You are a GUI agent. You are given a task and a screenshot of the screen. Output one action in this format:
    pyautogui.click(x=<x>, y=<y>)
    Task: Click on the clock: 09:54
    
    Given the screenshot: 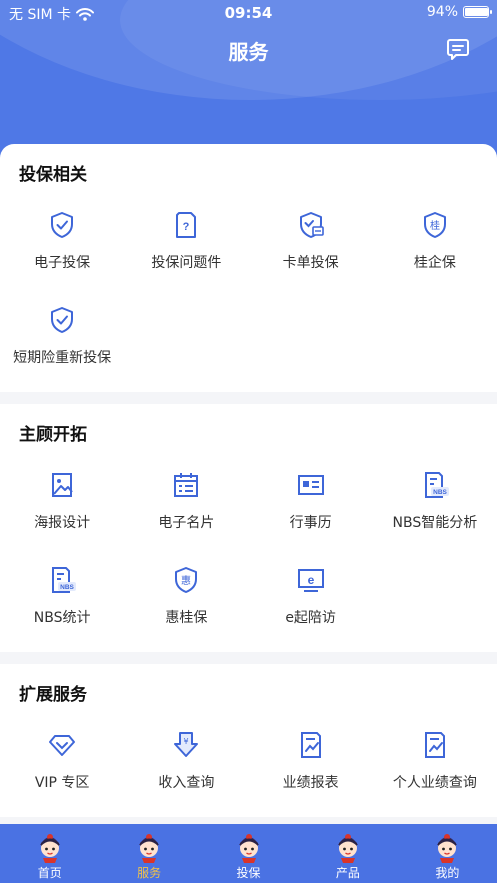 What is the action you would take?
    pyautogui.click(x=248, y=13)
    